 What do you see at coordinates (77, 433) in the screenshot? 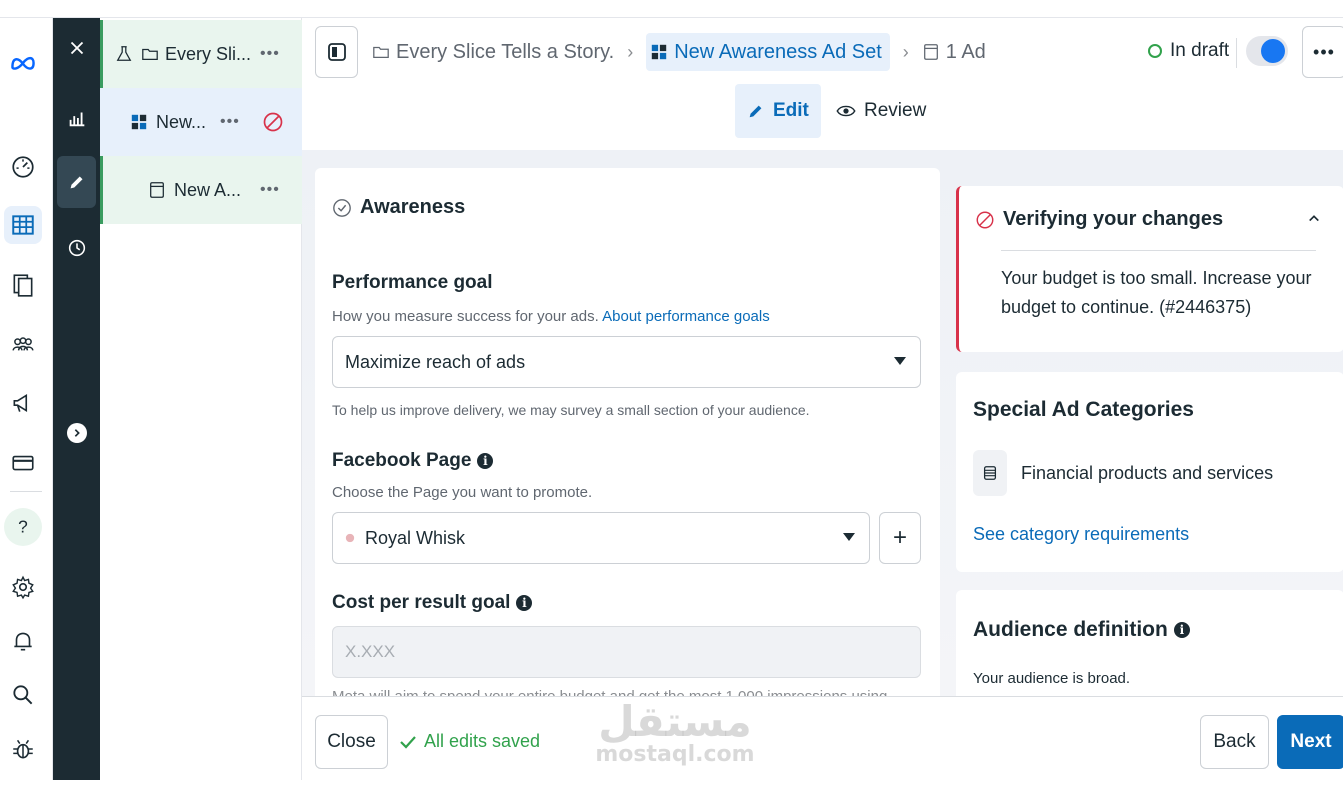
I see `expand-chevron-icon` at bounding box center [77, 433].